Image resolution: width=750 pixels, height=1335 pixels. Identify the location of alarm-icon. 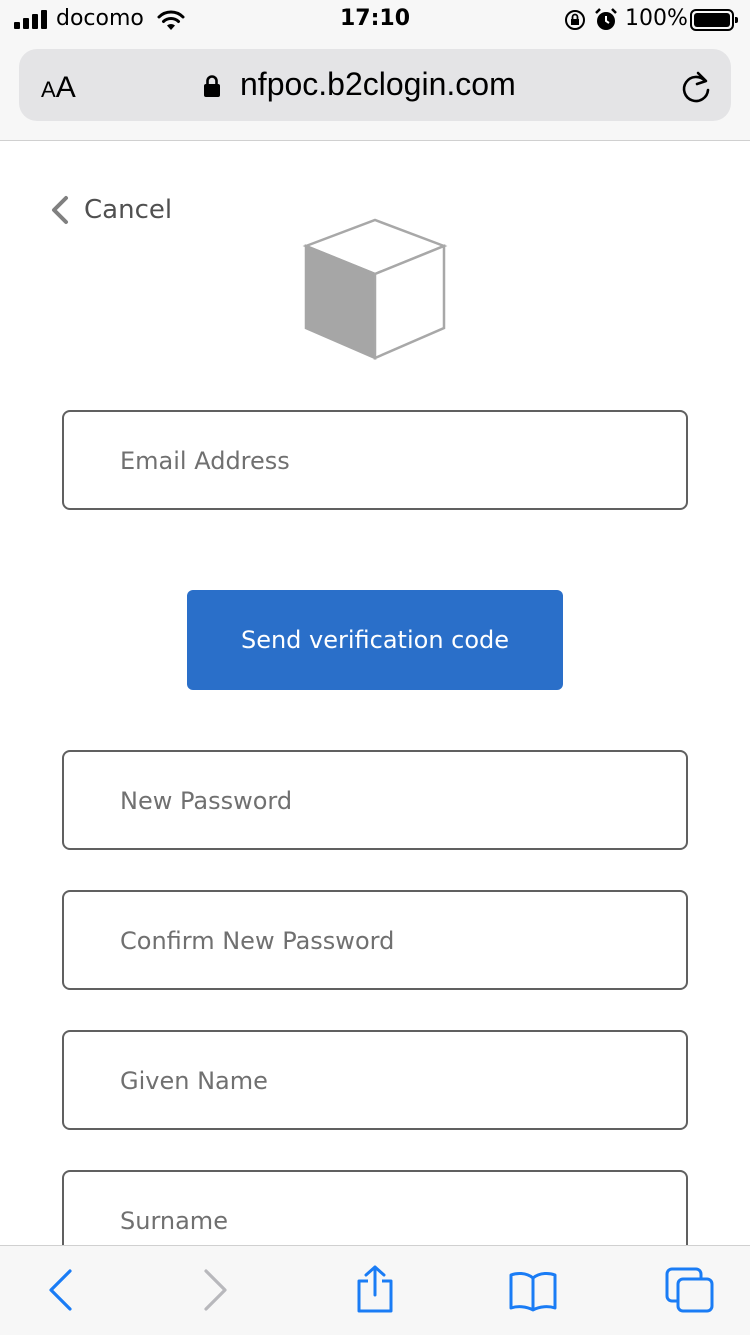
(606, 19).